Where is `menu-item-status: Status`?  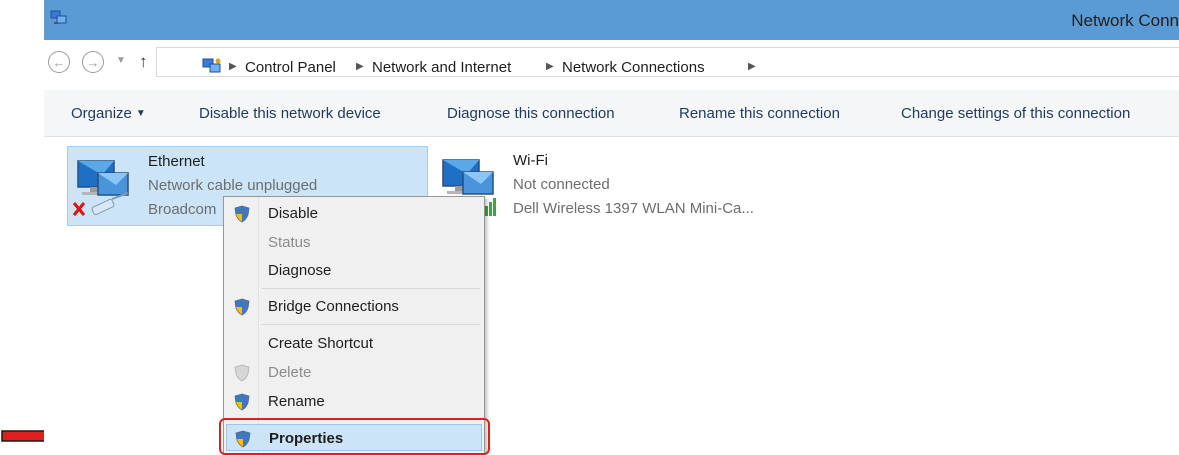 menu-item-status: Status is located at coordinates (354, 242).